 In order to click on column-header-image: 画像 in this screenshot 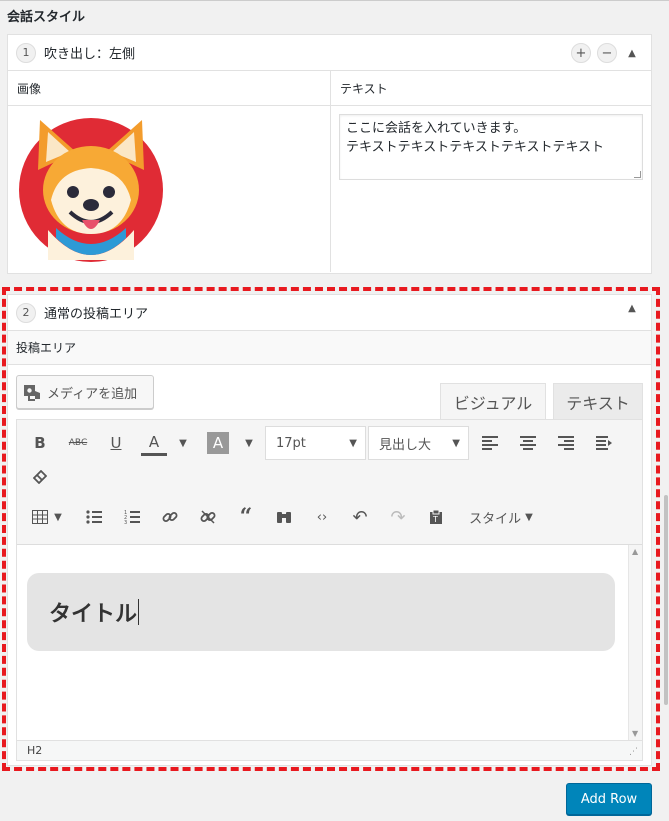, I will do `click(169, 88)`.